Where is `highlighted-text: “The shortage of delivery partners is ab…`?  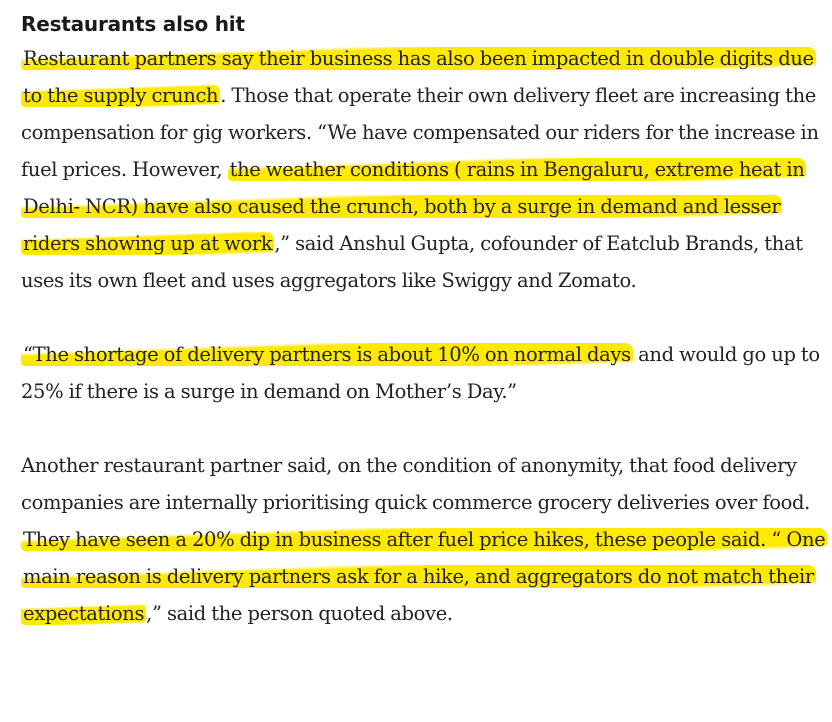
highlighted-text: “The shortage of delivery partners is ab… is located at coordinates (327, 354).